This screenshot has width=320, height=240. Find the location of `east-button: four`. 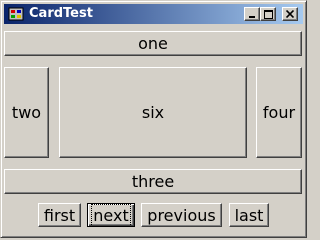

east-button: four is located at coordinates (279, 112).